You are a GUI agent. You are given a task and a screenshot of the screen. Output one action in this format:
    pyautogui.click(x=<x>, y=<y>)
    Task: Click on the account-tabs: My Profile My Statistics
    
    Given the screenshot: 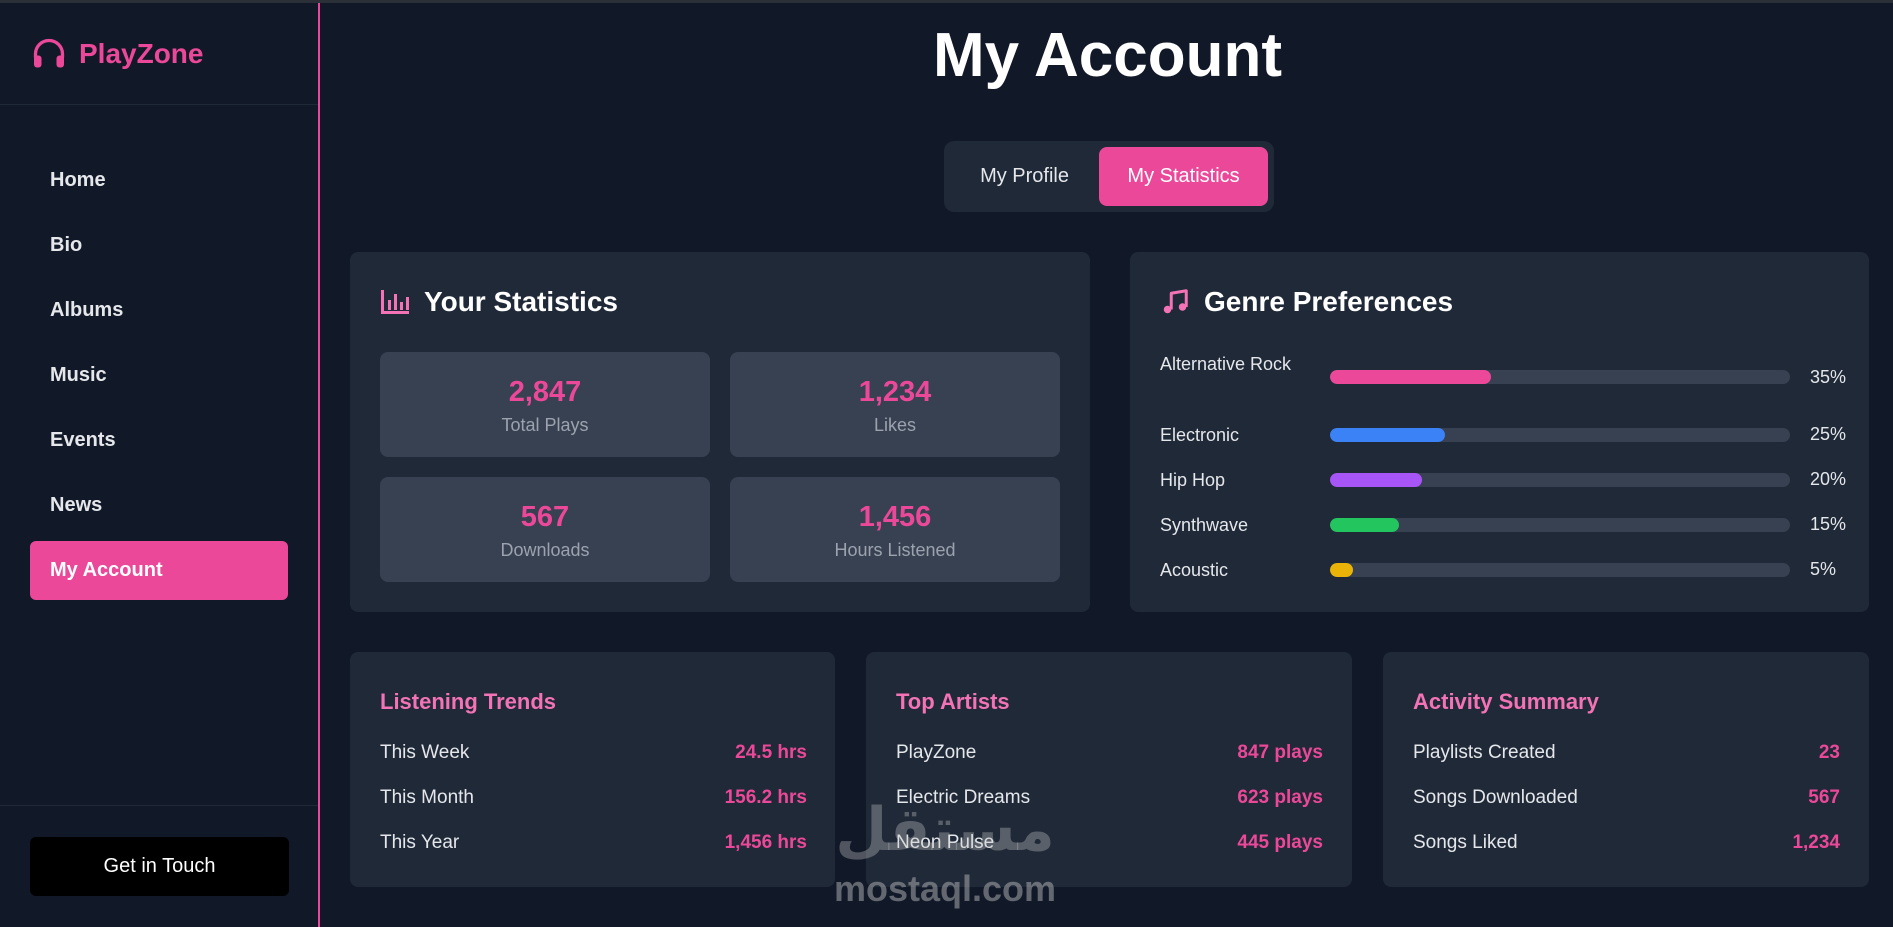 What is the action you would take?
    pyautogui.click(x=1109, y=176)
    